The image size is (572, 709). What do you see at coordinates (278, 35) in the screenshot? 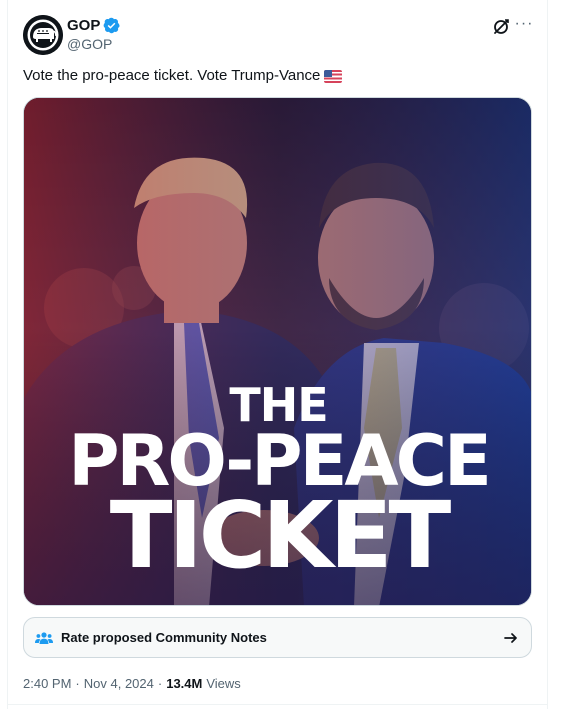
I see `tweet-header: GOP @GOP ···` at bounding box center [278, 35].